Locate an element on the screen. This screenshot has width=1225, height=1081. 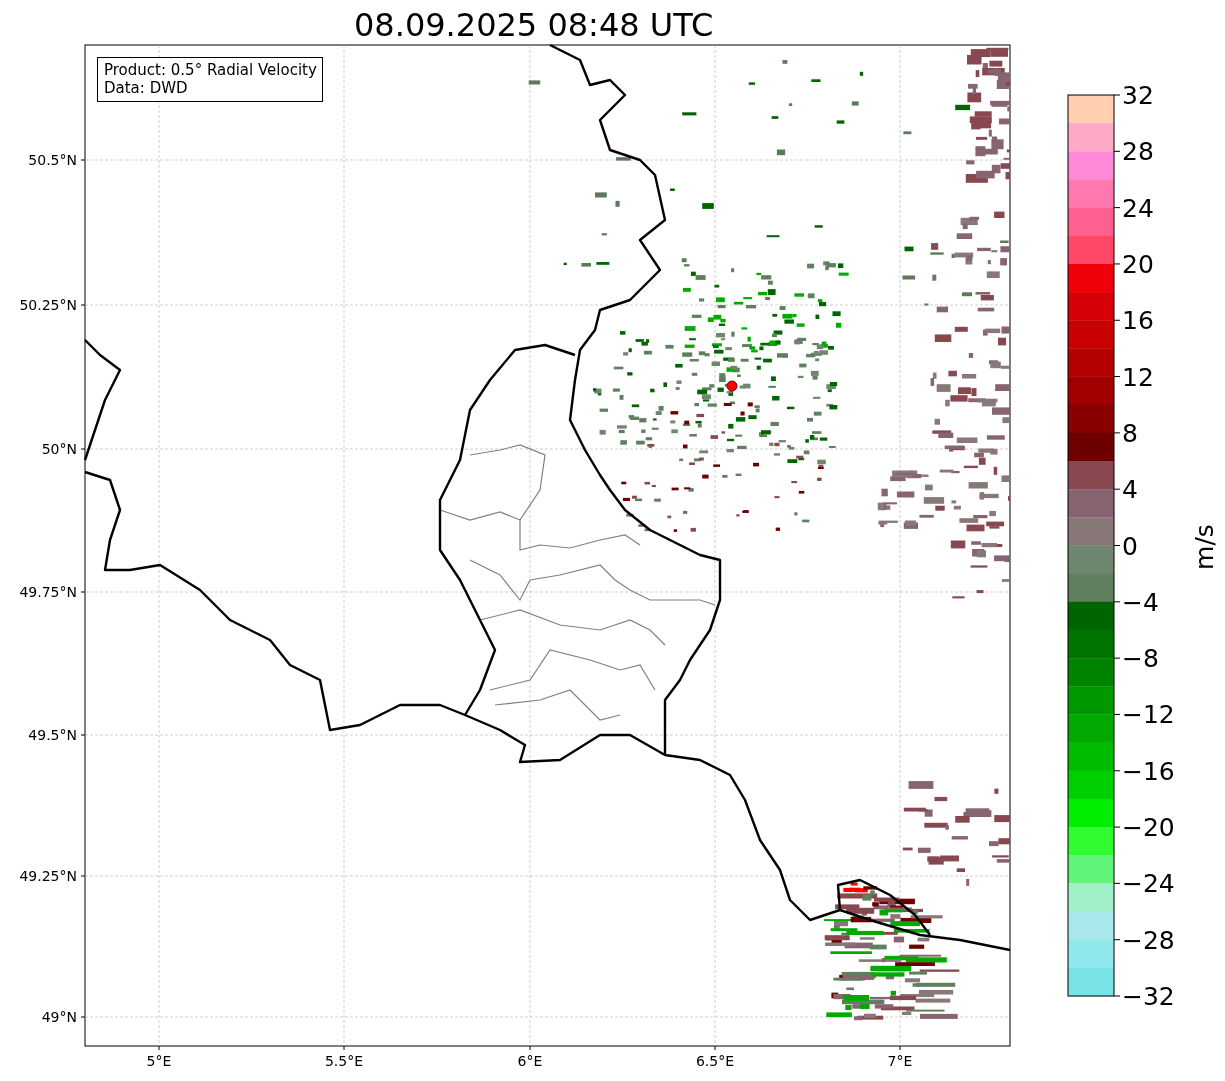
colorbar-tick-label: −16 is located at coordinates (1148, 771).